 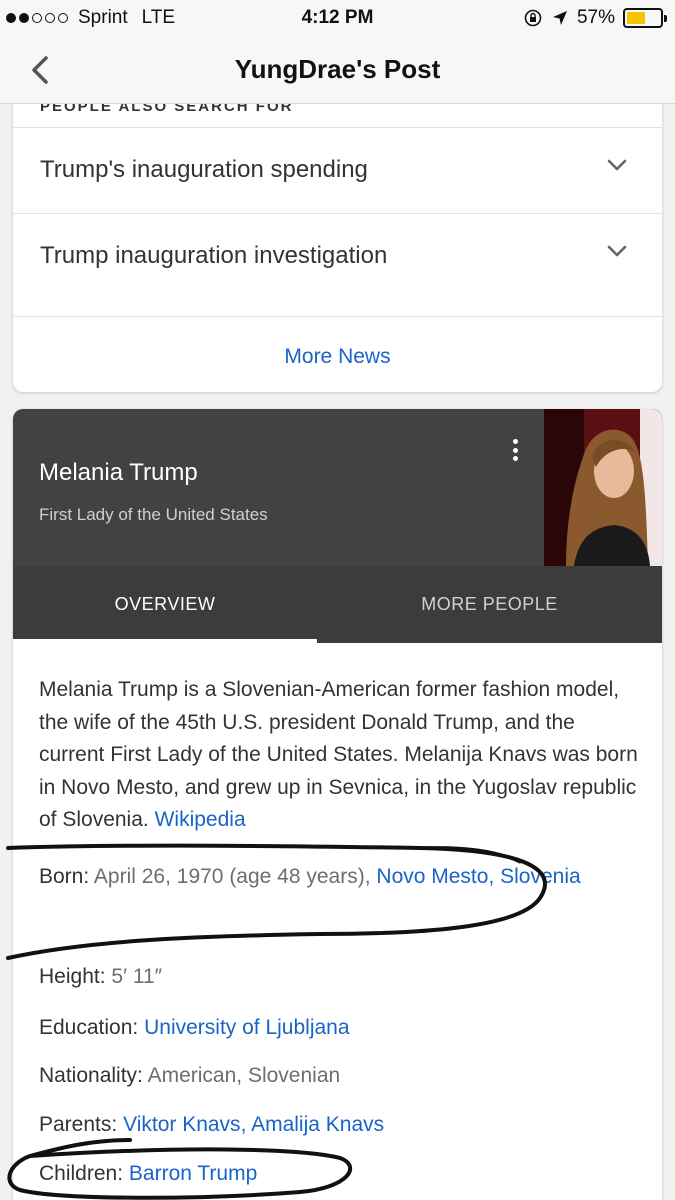 What do you see at coordinates (118, 472) in the screenshot?
I see `entity-name: Melania Trump` at bounding box center [118, 472].